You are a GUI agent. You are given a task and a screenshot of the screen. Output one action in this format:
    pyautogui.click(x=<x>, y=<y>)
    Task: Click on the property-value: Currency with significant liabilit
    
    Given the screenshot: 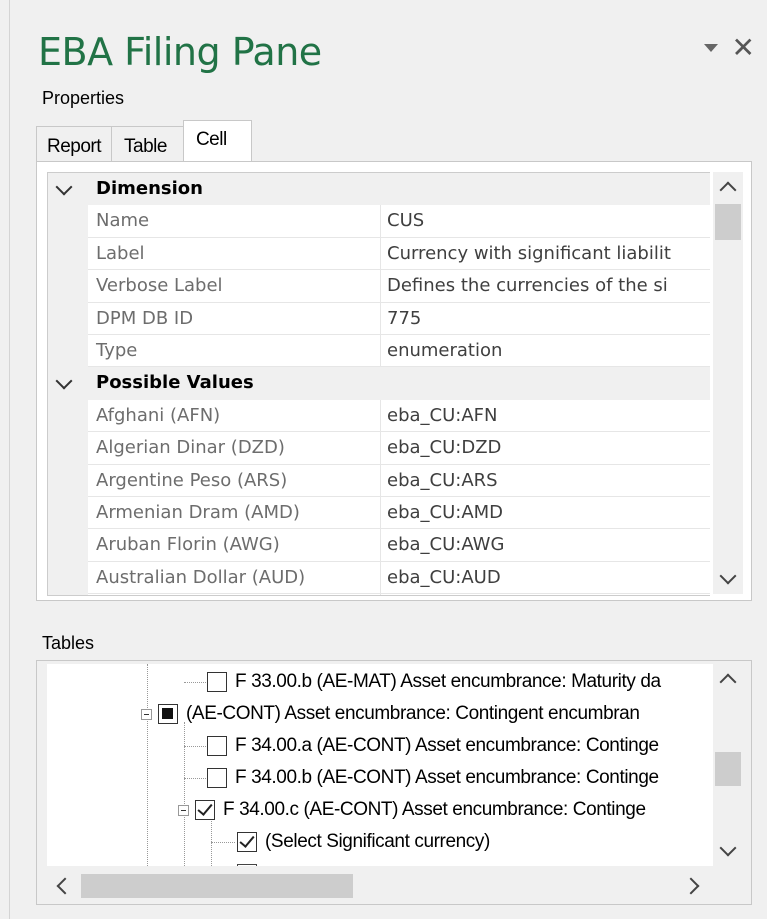 What is the action you would take?
    pyautogui.click(x=545, y=254)
    